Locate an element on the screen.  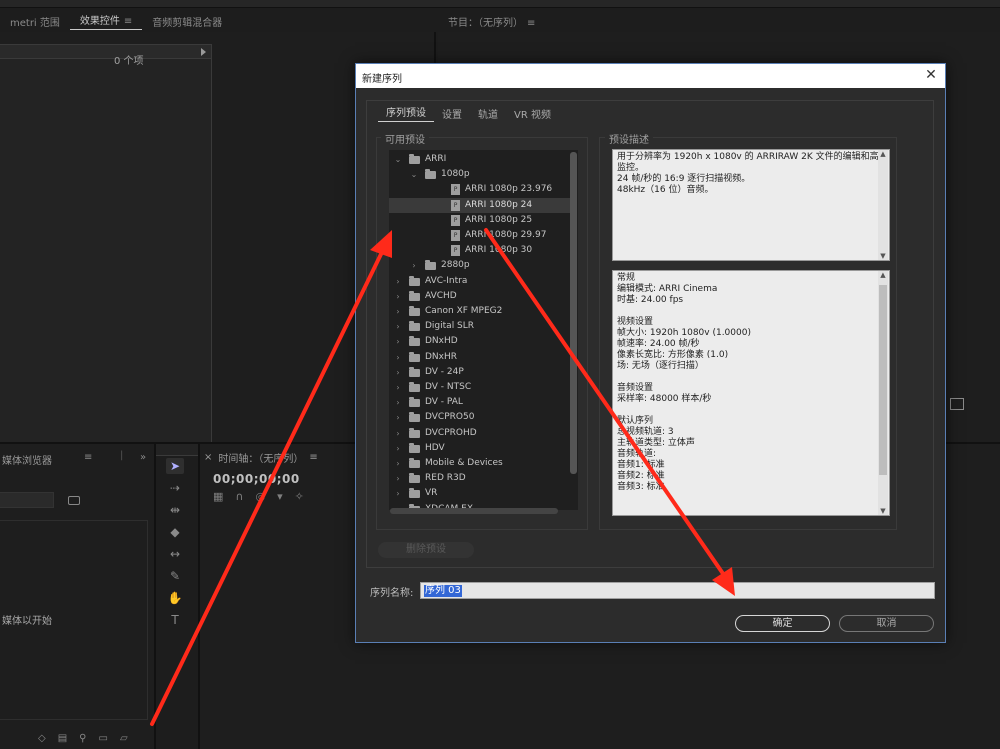
preset-folder-row: › Mobile & Devices is located at coordinates (479, 463).